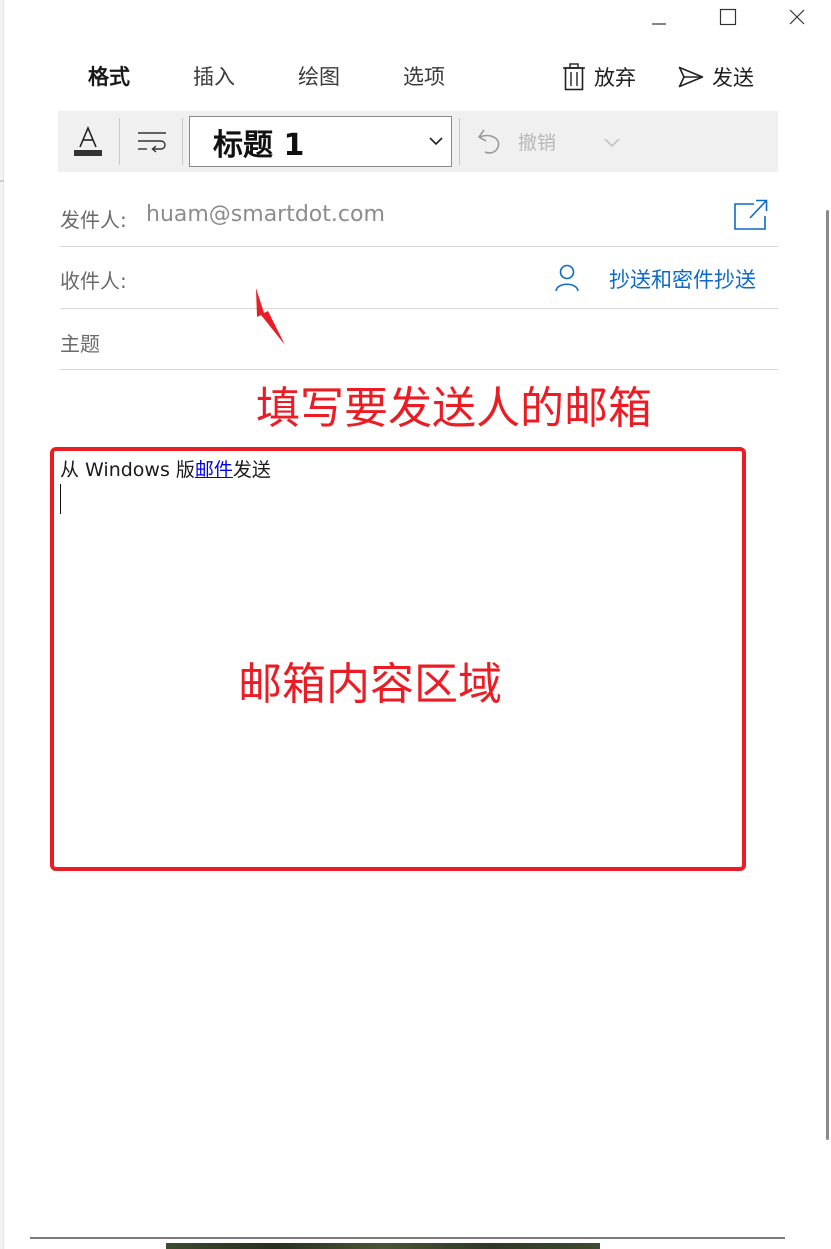 The image size is (831, 1249). I want to click on tab-format: 格式, so click(109, 77).